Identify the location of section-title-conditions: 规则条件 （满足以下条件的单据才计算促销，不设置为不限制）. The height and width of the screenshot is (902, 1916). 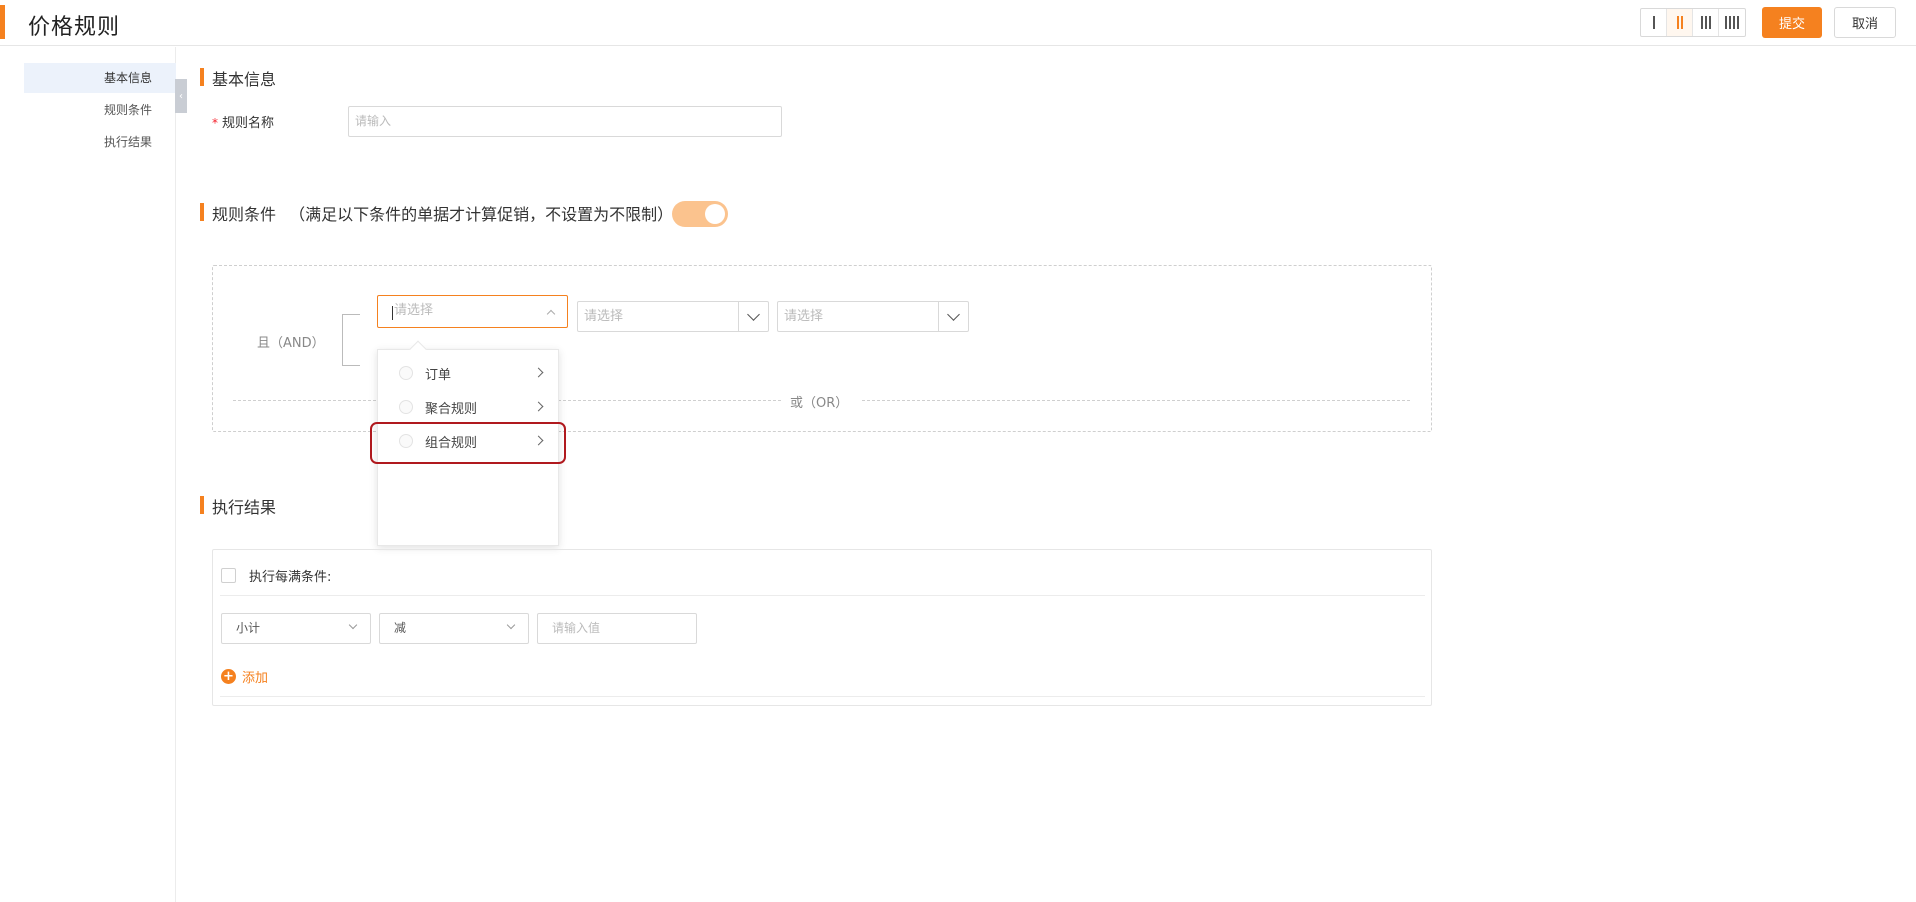
(443, 214).